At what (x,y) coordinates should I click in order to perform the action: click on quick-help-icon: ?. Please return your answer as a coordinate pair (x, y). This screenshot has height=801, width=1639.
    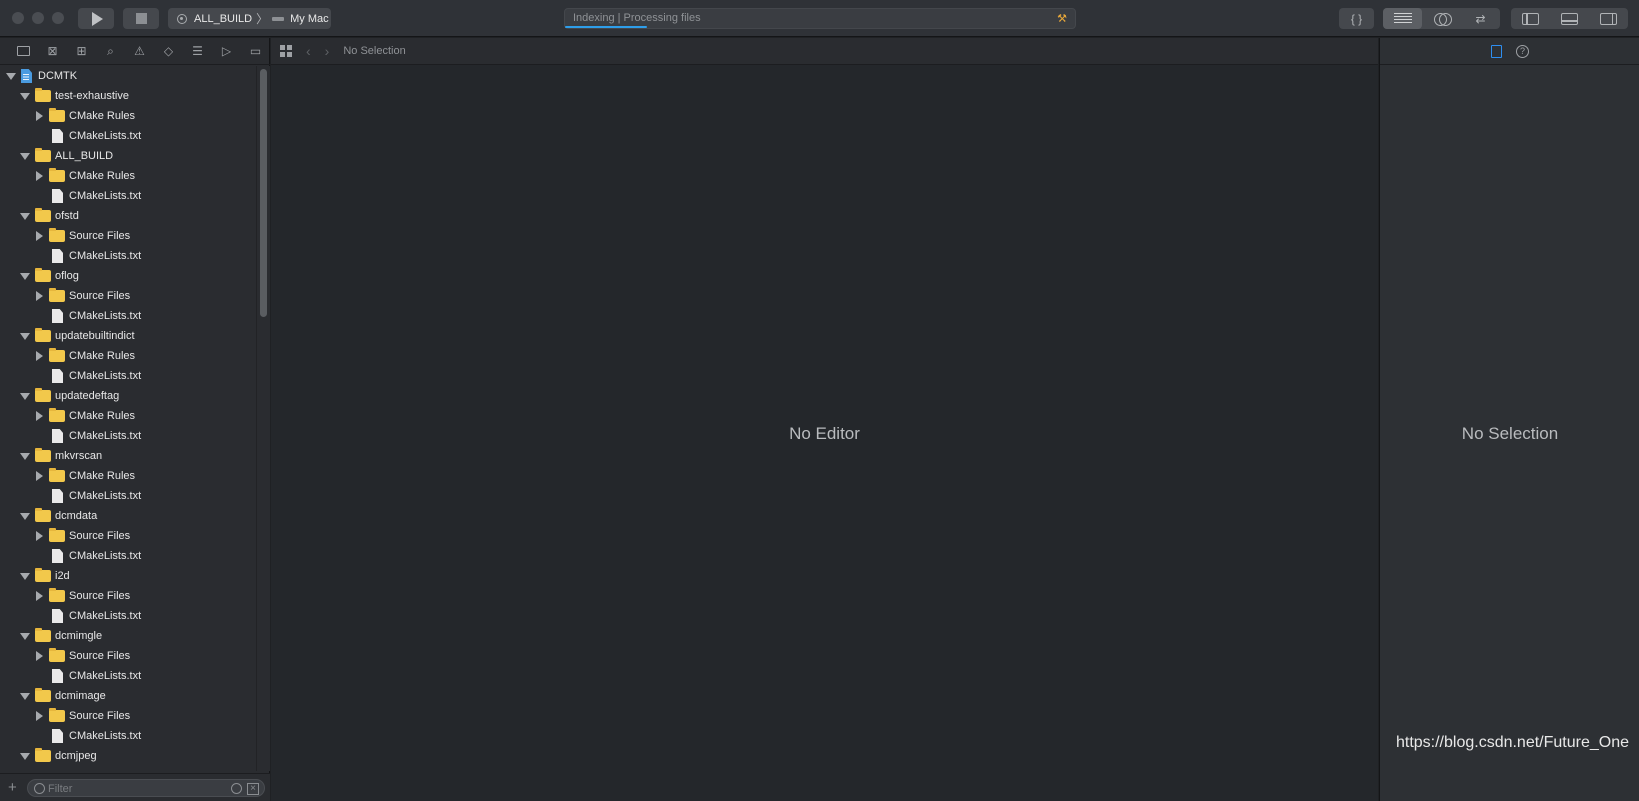
    Looking at the image, I should click on (1522, 51).